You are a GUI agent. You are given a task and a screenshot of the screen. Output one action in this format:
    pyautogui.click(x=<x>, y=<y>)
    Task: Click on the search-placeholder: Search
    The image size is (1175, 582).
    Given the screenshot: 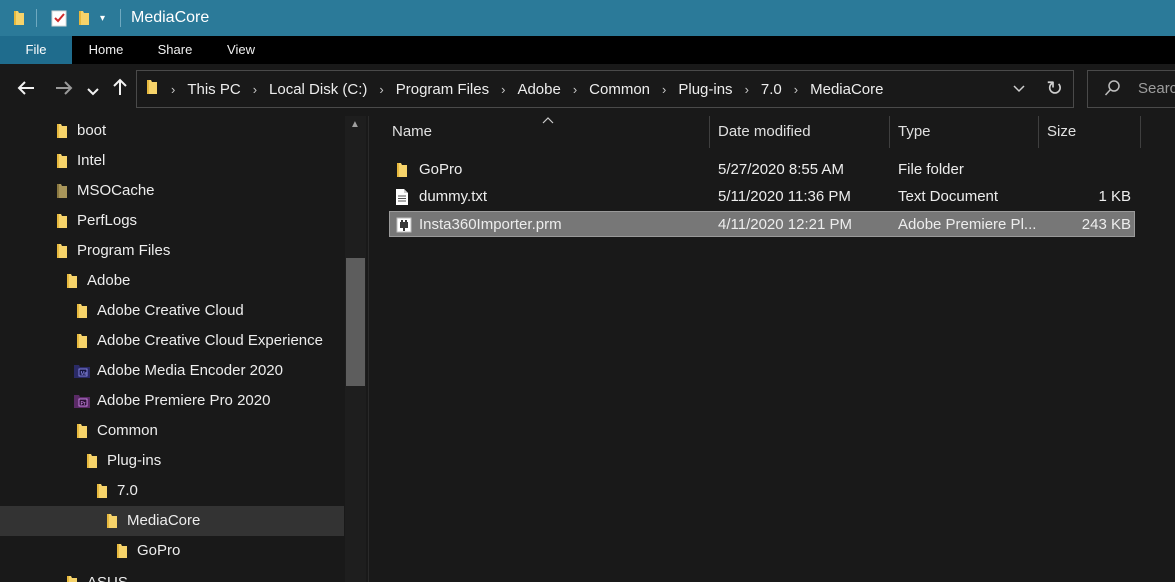 What is the action you would take?
    pyautogui.click(x=1156, y=88)
    